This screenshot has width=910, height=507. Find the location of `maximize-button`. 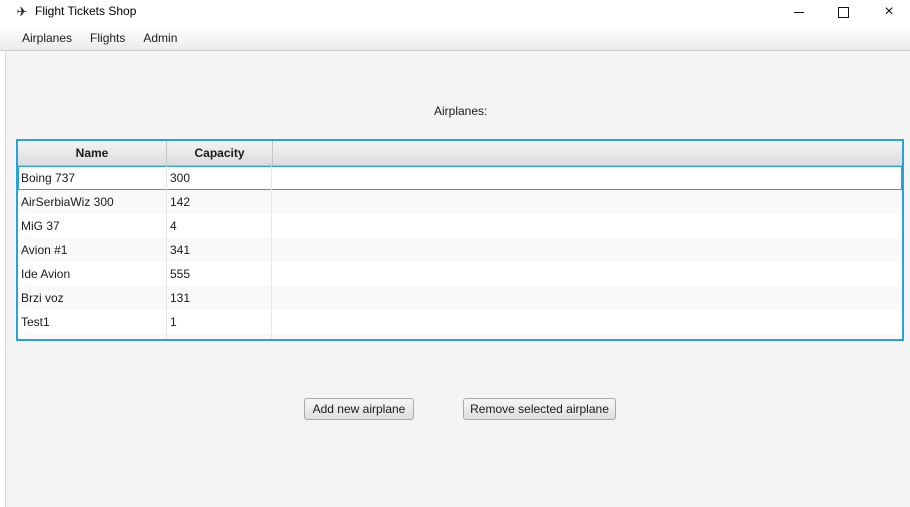

maximize-button is located at coordinates (843, 12).